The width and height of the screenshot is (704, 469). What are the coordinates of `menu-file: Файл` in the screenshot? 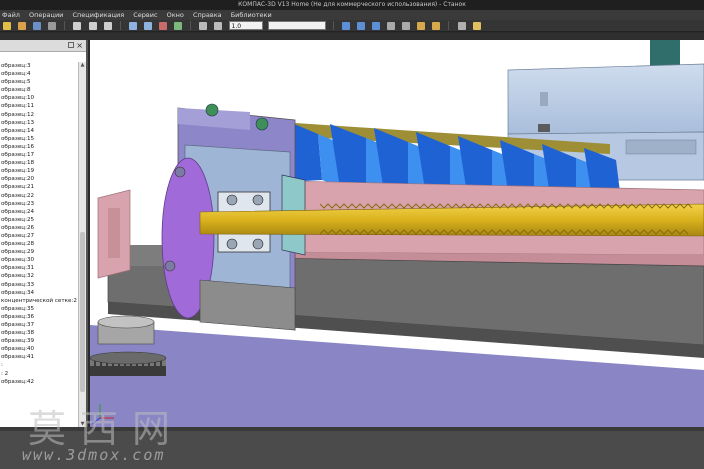 It's located at (11, 15).